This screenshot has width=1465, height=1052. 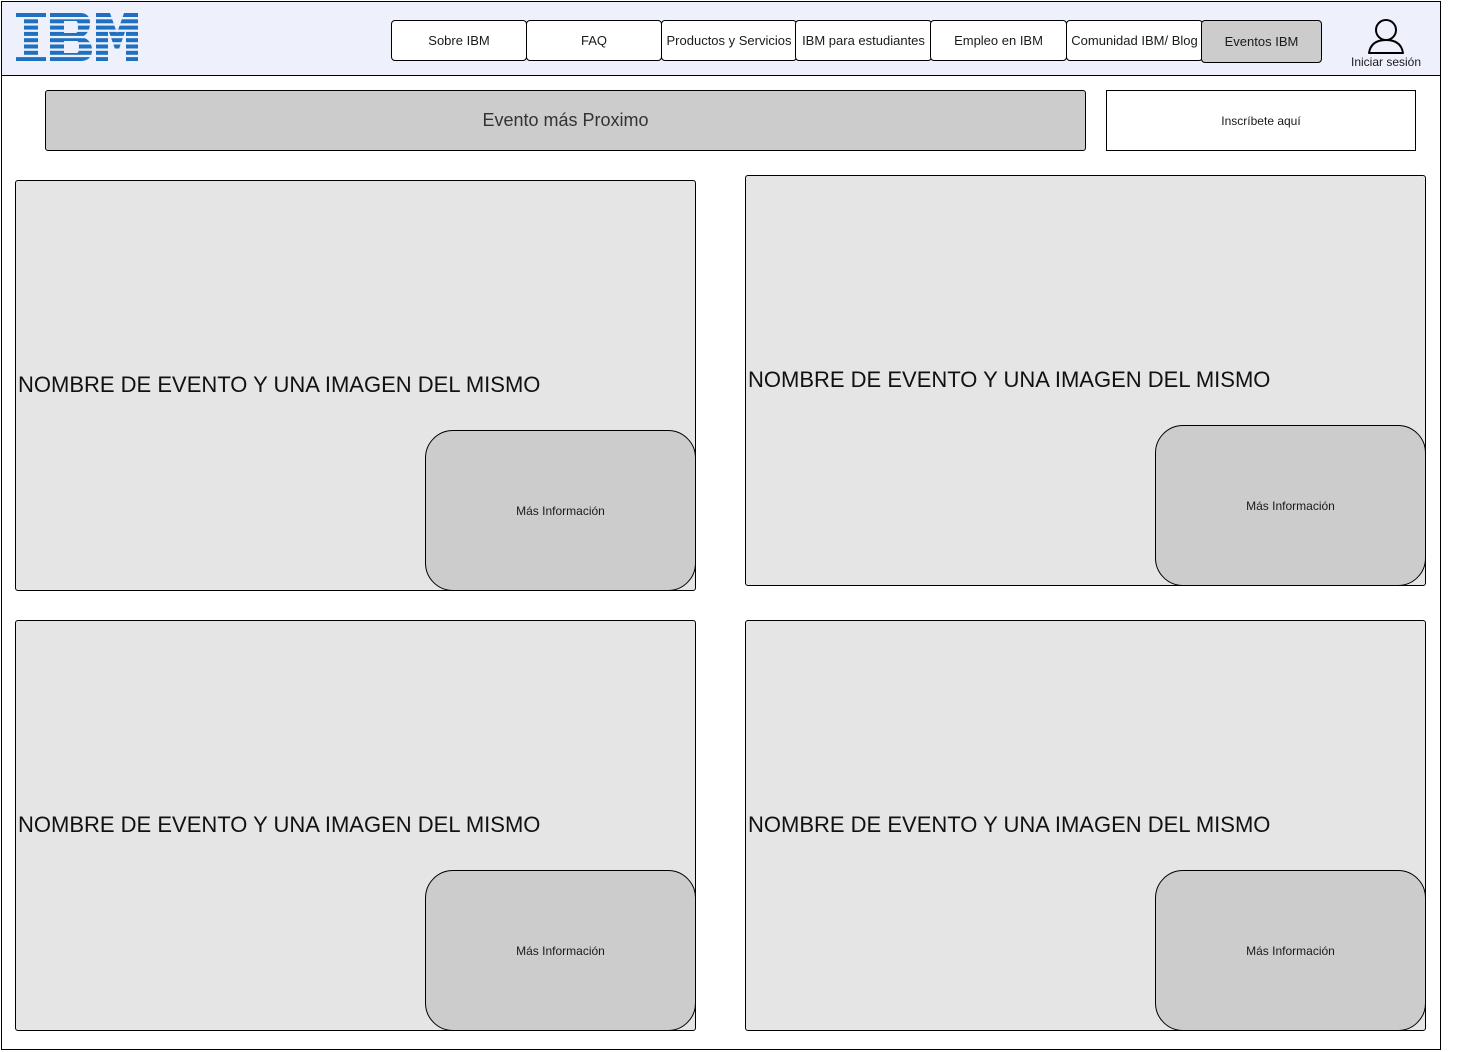 I want to click on nav-faq: FAQ, so click(x=594, y=40).